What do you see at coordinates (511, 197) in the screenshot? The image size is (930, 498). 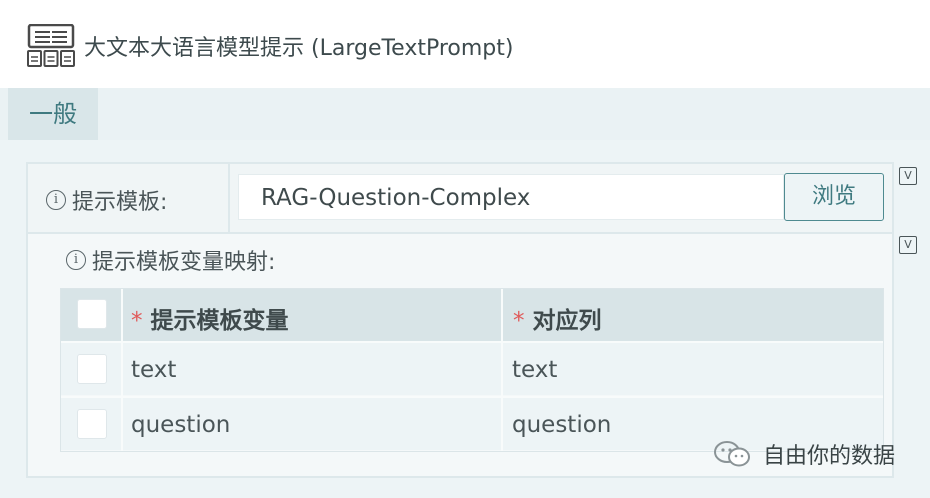 I see `prompt-template-input: RAG-Question-Complex` at bounding box center [511, 197].